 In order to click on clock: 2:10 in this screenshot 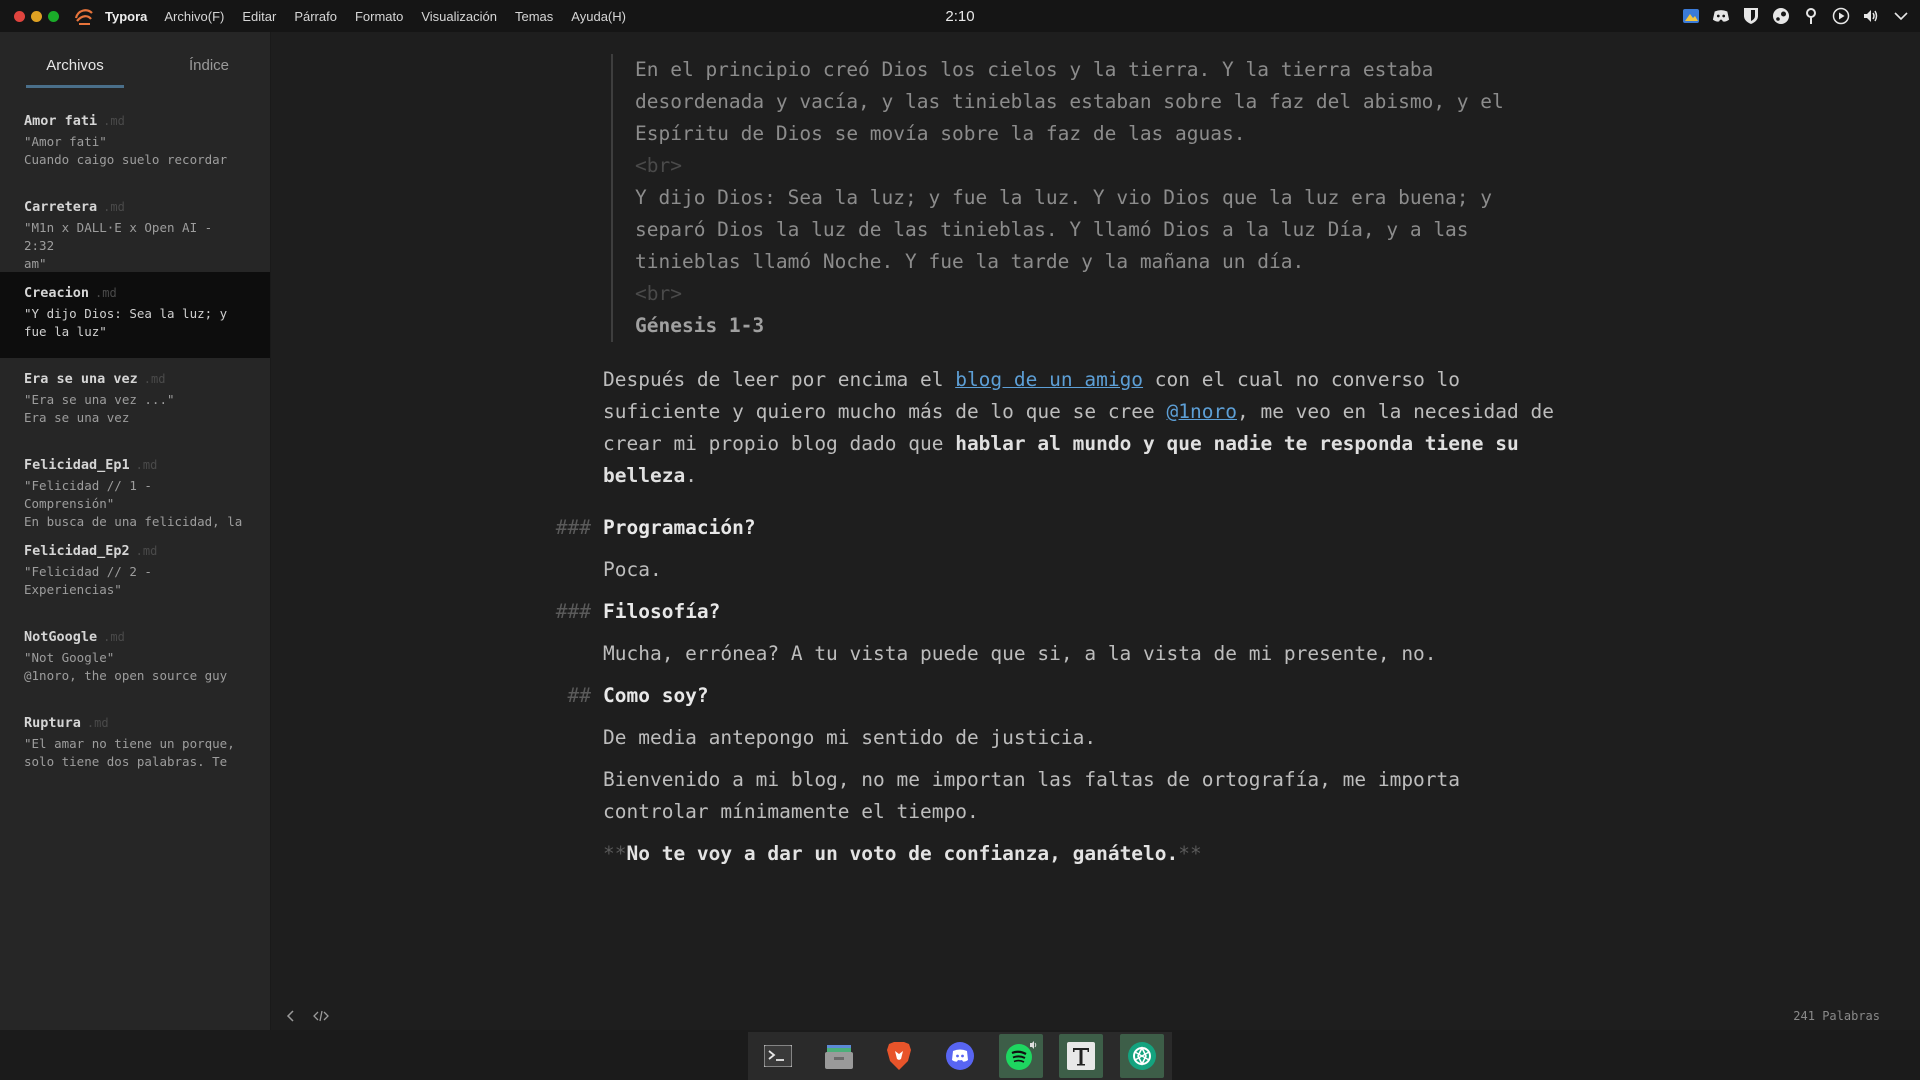, I will do `click(959, 16)`.